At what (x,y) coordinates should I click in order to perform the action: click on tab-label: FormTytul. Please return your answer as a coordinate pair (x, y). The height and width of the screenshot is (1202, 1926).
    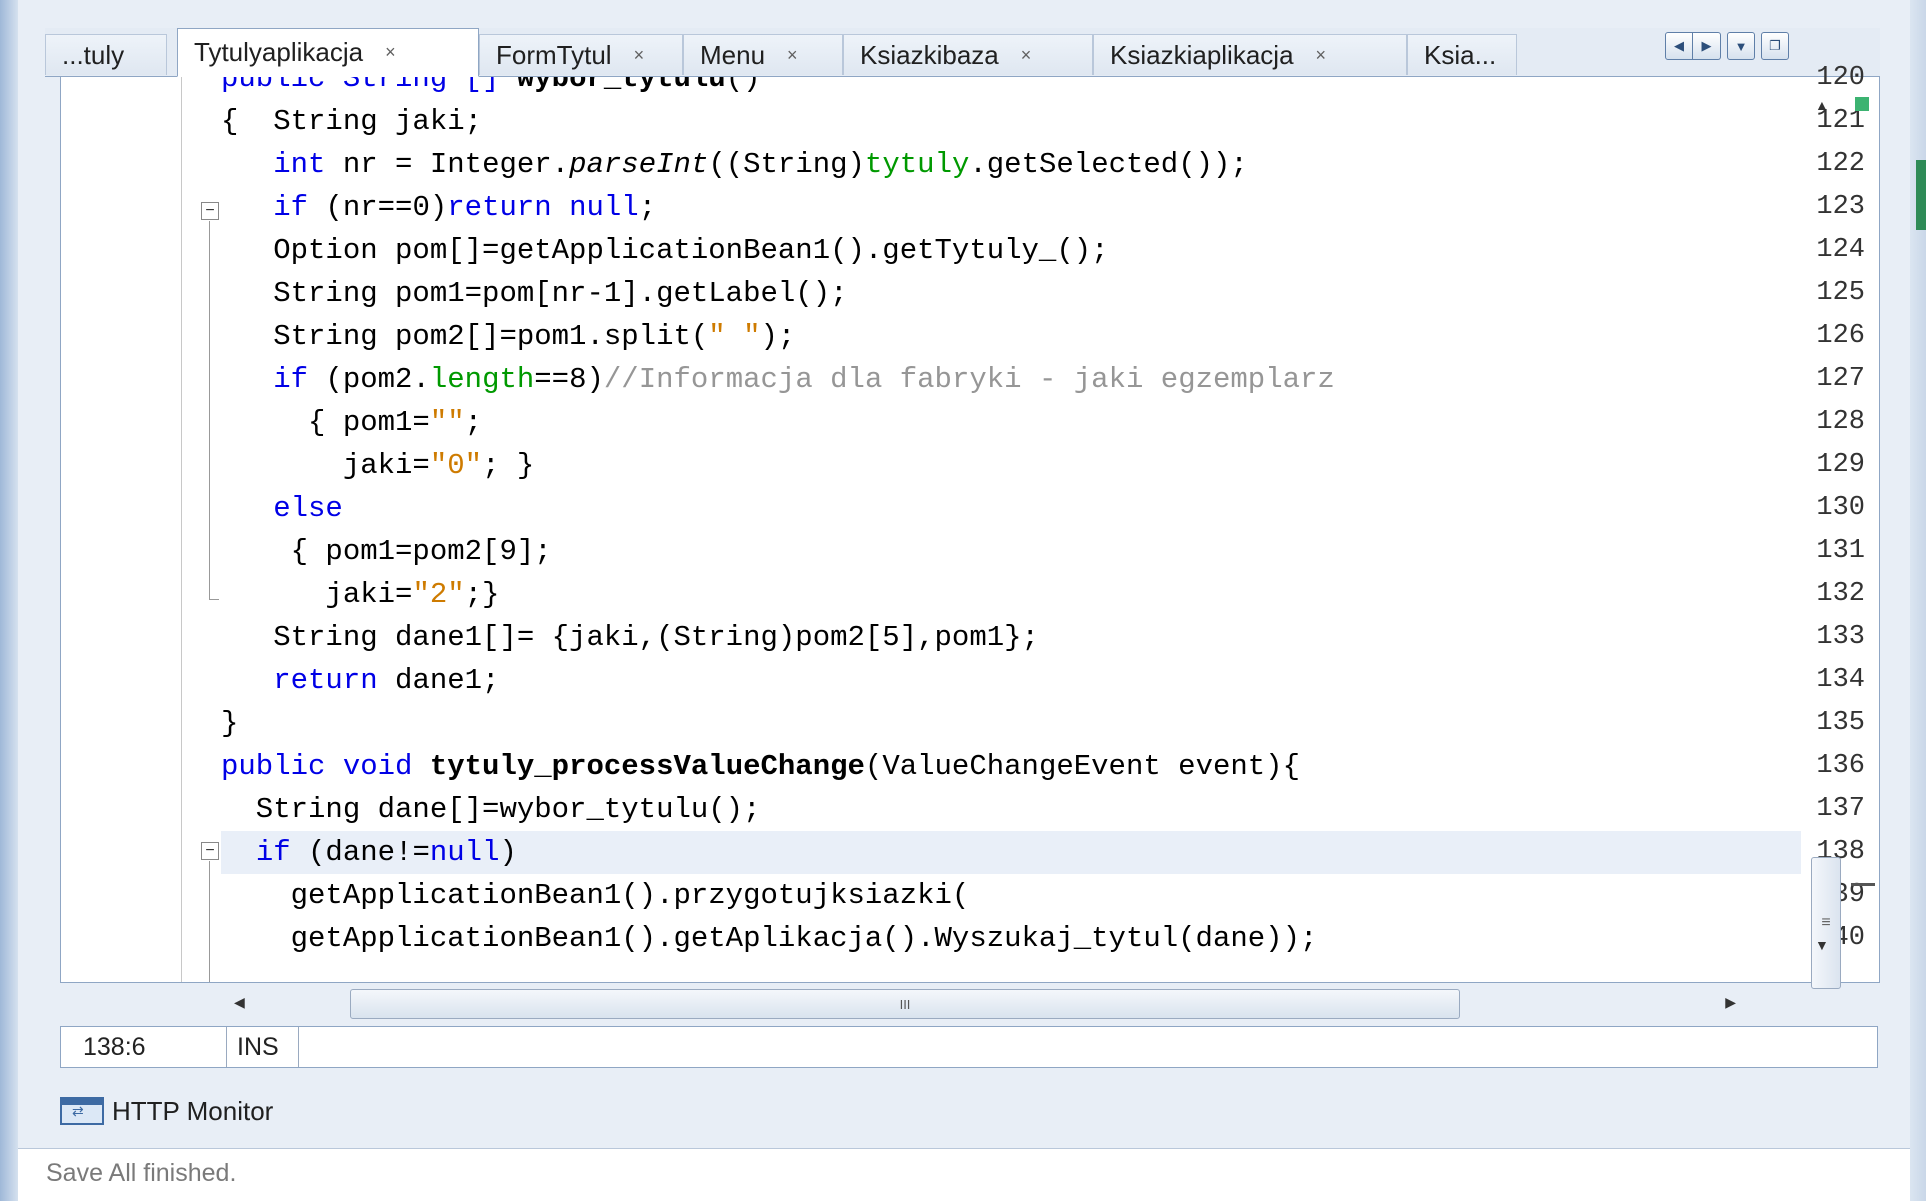
    Looking at the image, I should click on (554, 54).